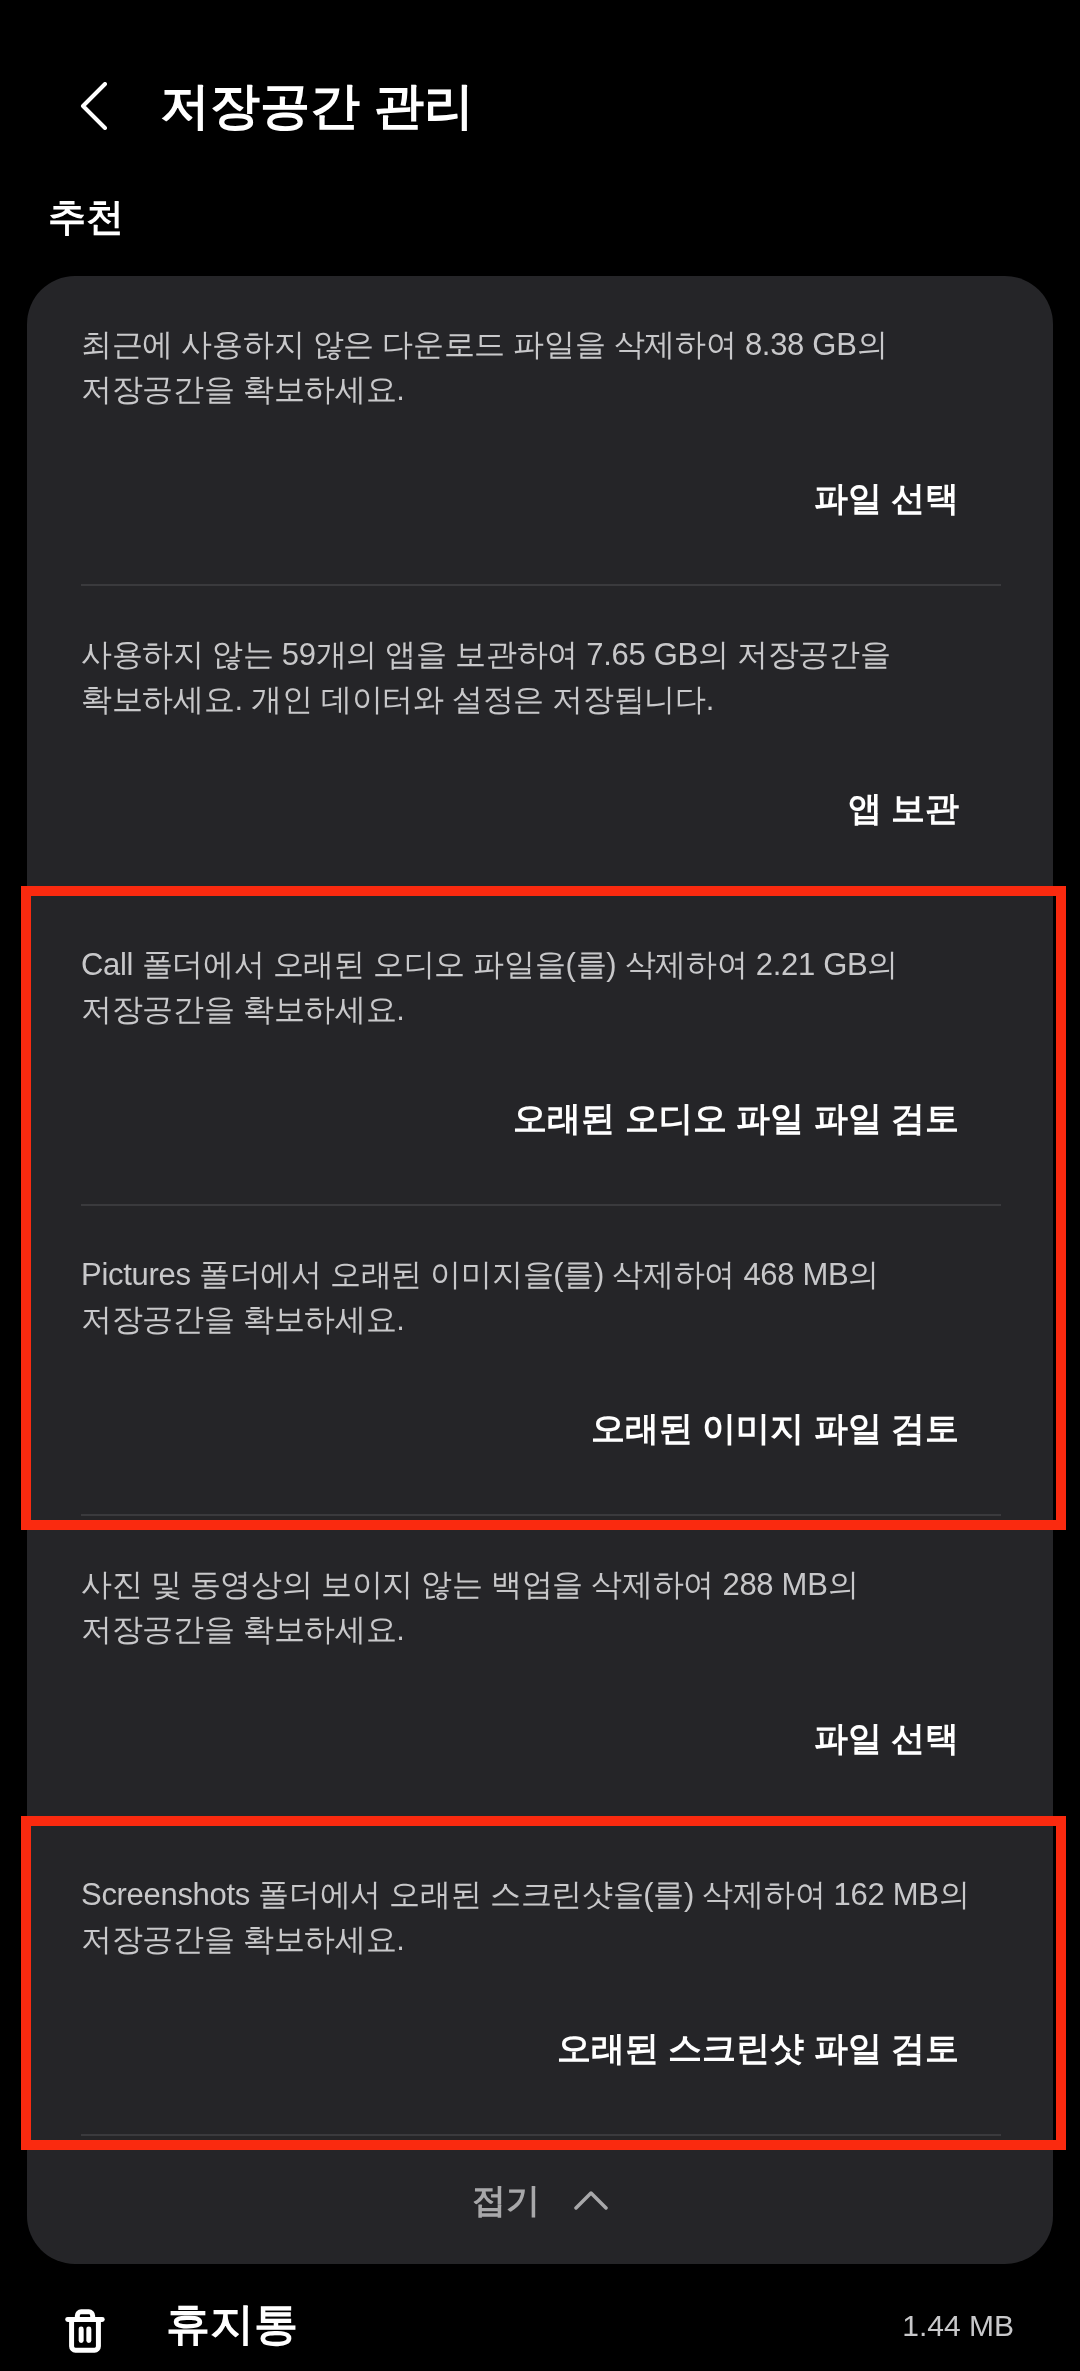 This screenshot has height=2371, width=1080. What do you see at coordinates (757, 2048) in the screenshot?
I see `action-button: 오래된 스크린샷 파일 검토` at bounding box center [757, 2048].